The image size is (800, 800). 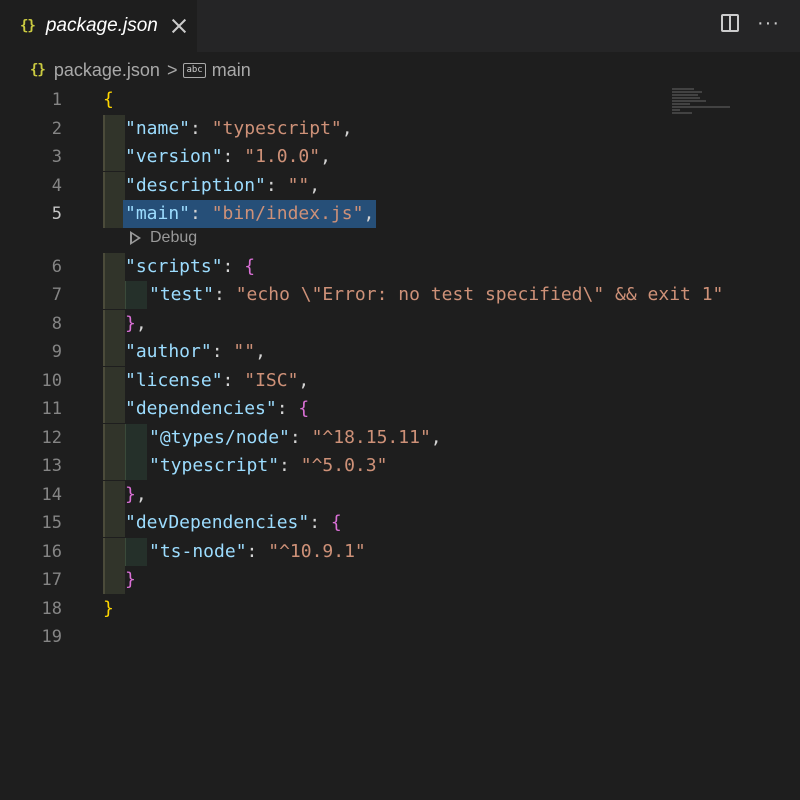 I want to click on line-number: 3, so click(x=56, y=157).